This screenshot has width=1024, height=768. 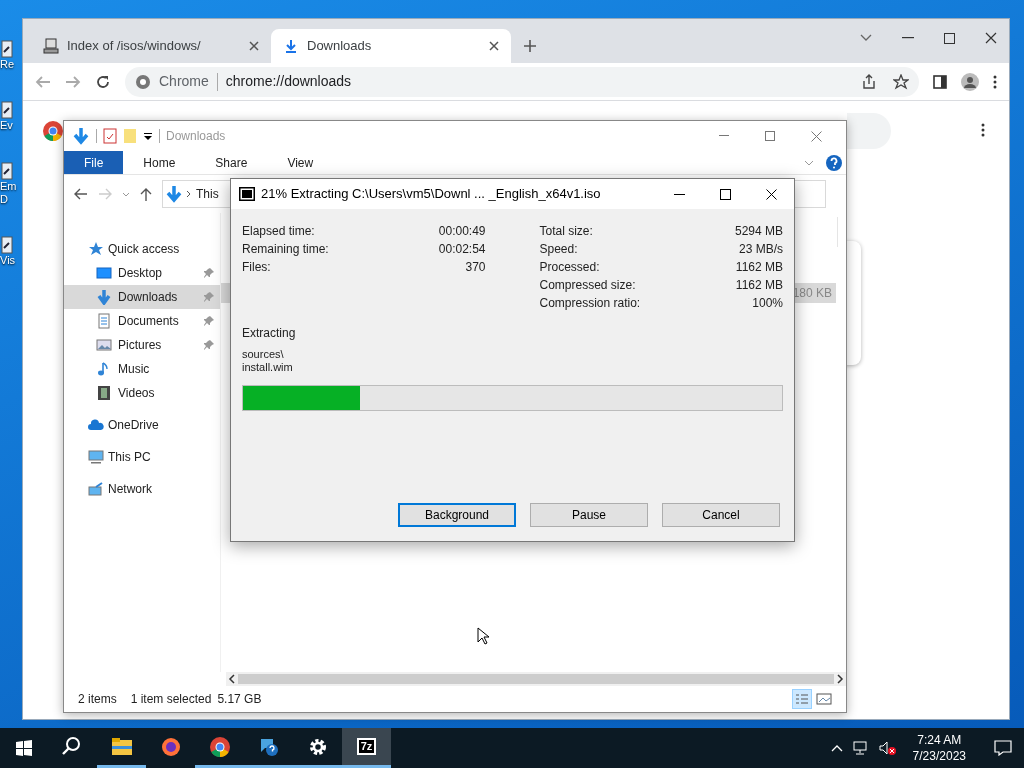 I want to click on clock: 7:24 AM 7/23/2023, so click(x=939, y=748).